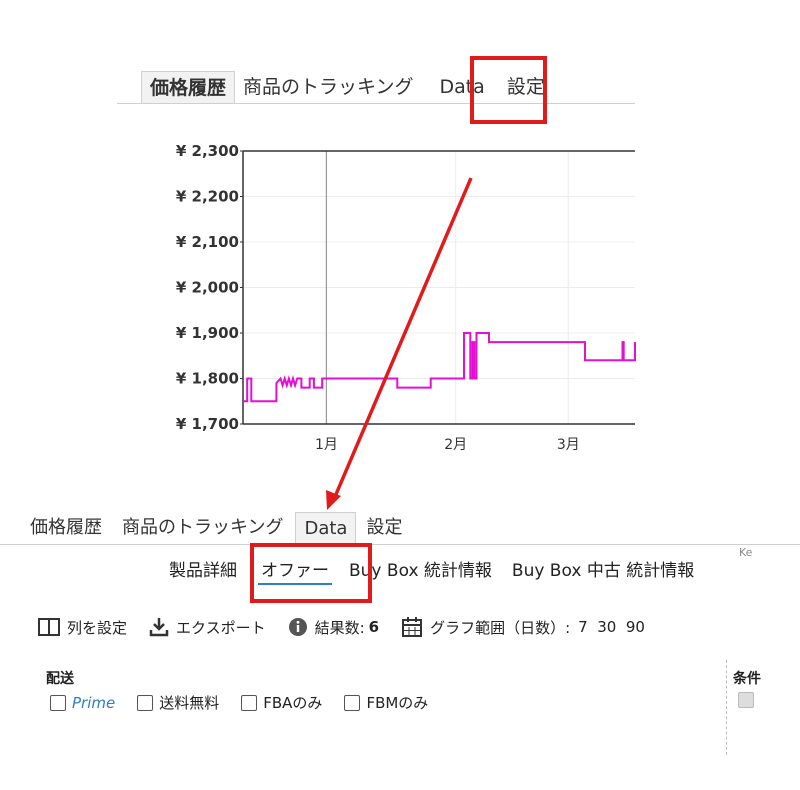 Image resolution: width=800 pixels, height=790 pixels. Describe the element at coordinates (500, 627) in the screenshot. I see `range-label: グラフ範囲（日数）:` at that location.